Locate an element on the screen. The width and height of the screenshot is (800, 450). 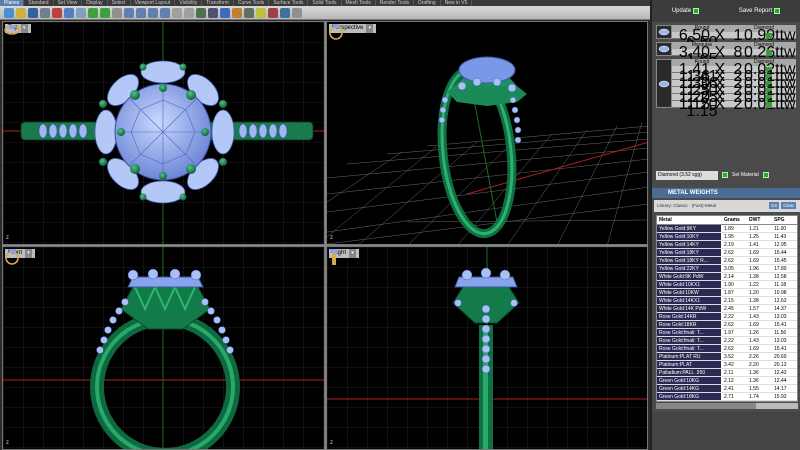
save-icon is located at coordinates (33, 12).